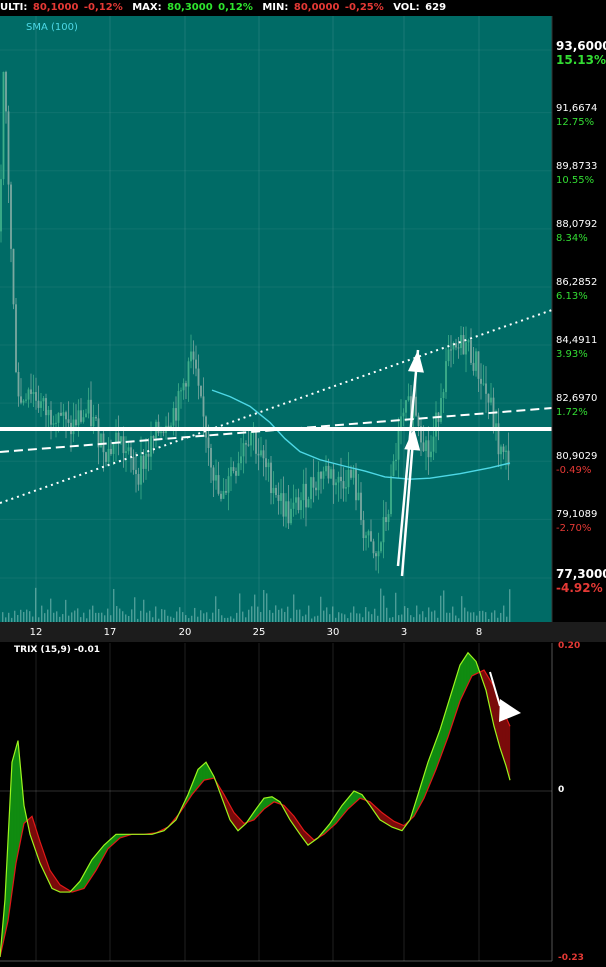 This screenshot has width=606, height=967. I want to click on price-axis-value: 86,2852, so click(576, 283).